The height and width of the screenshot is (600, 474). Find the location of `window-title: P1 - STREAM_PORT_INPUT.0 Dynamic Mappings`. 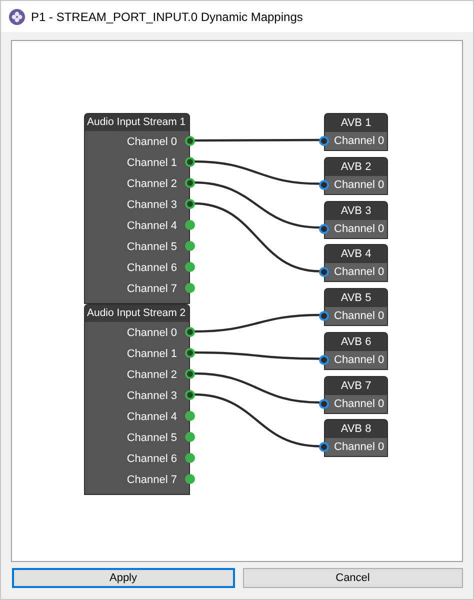

window-title: P1 - STREAM_PORT_INPUT.0 Dynamic Mappings is located at coordinates (167, 17).